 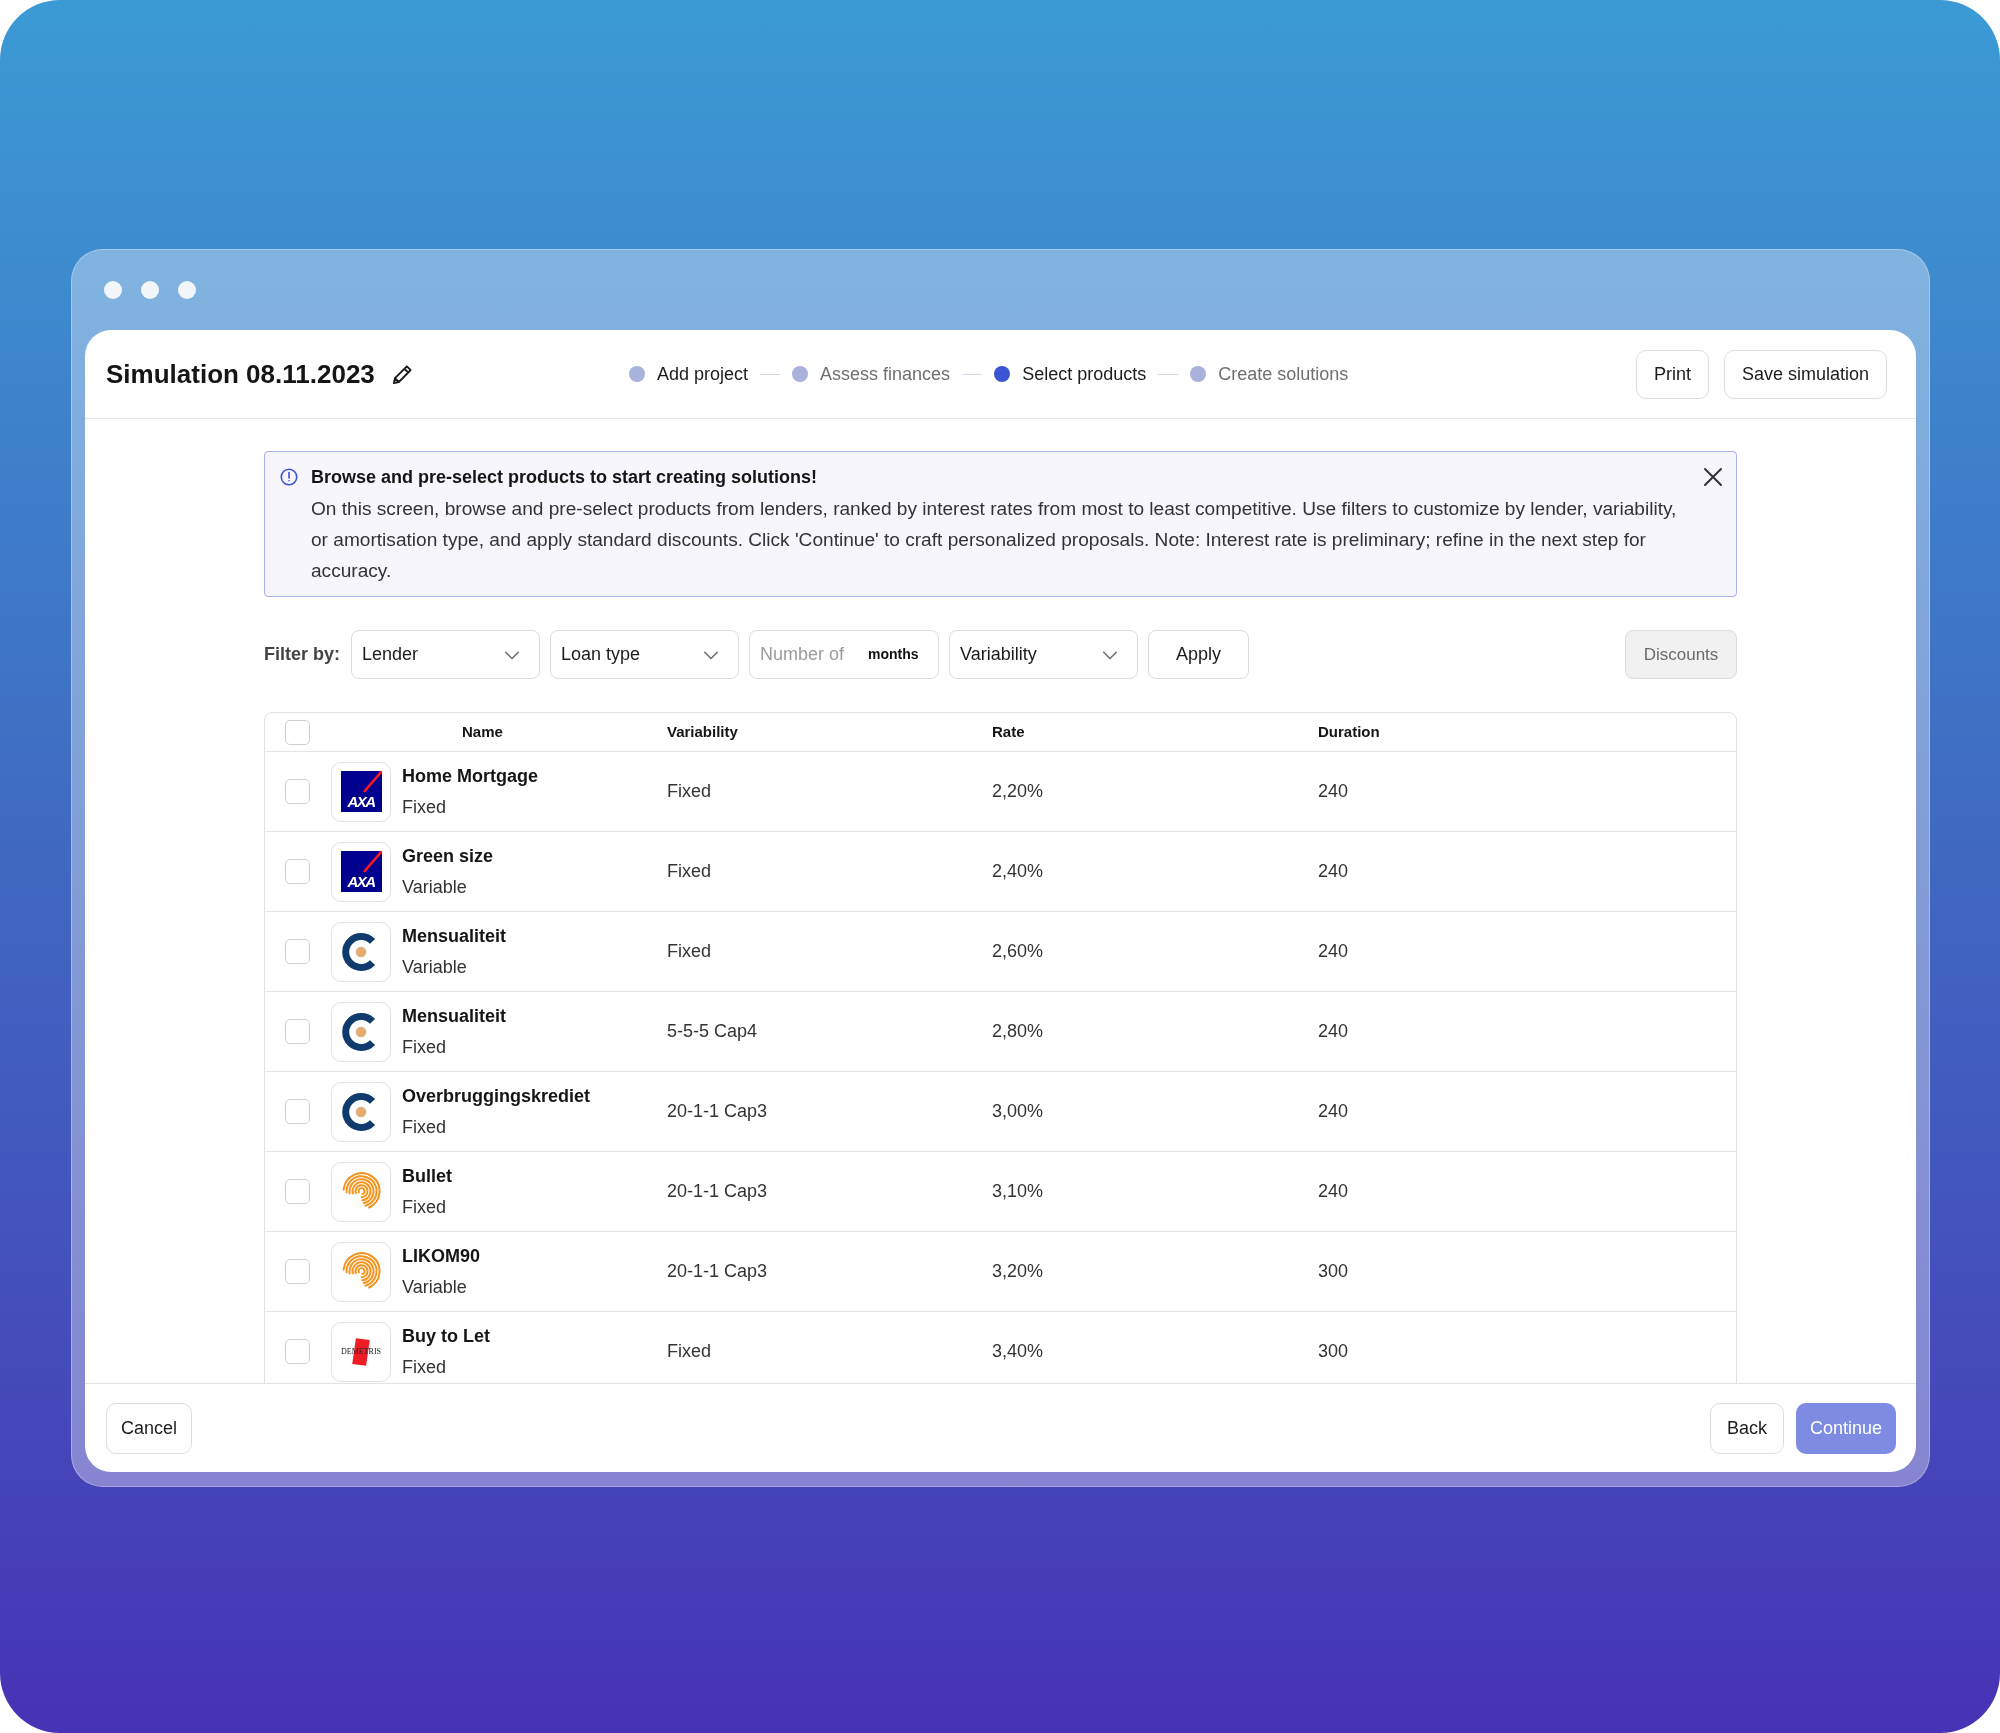 What do you see at coordinates (149, 1428) in the screenshot?
I see `cancel-button: Cancel` at bounding box center [149, 1428].